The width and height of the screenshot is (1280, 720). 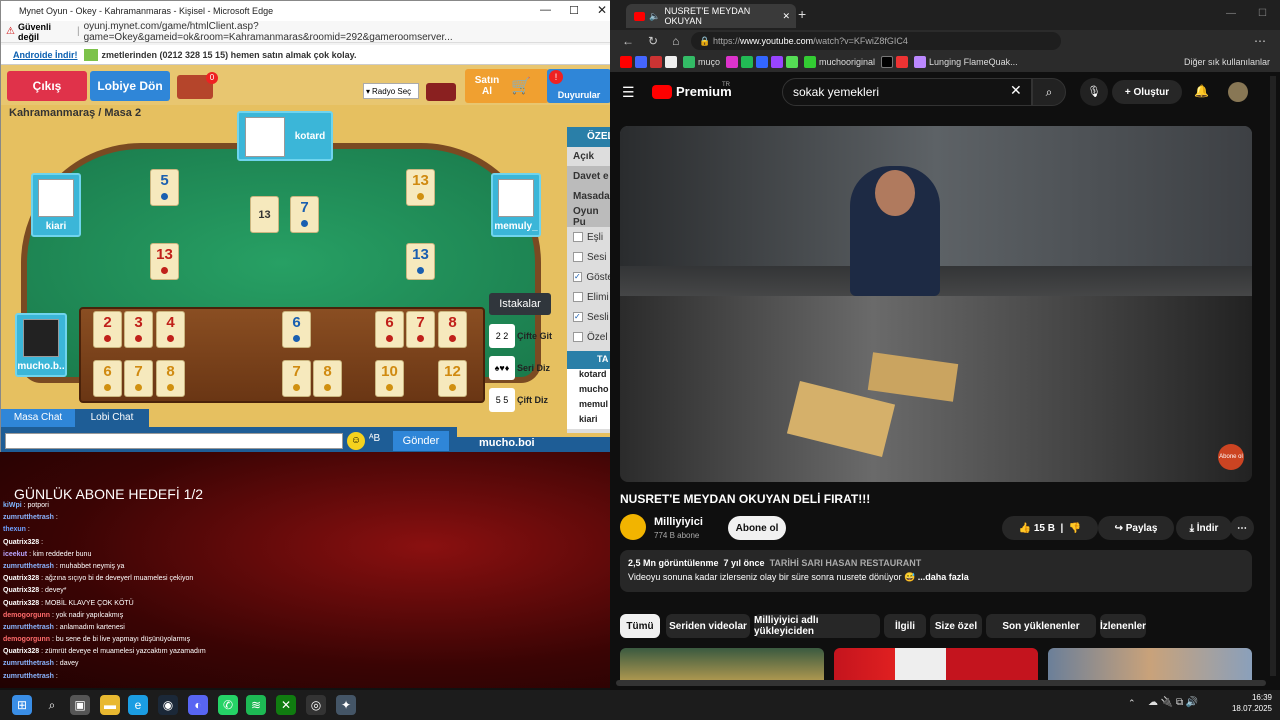 What do you see at coordinates (633, 527) in the screenshot?
I see `channel-avatar` at bounding box center [633, 527].